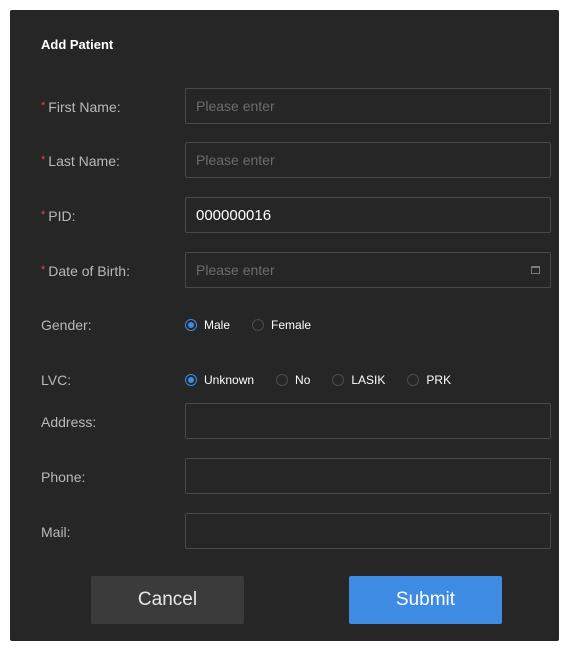 This screenshot has width=569, height=651. What do you see at coordinates (329, 380) in the screenshot?
I see `lvc-radio-group: Unknown No LASIK PRK` at bounding box center [329, 380].